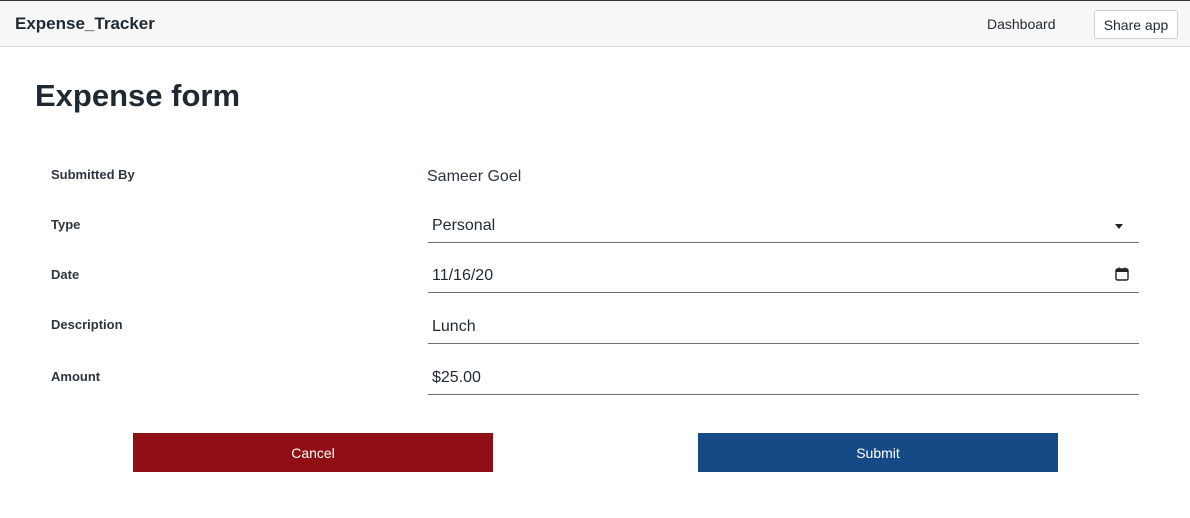  I want to click on cancel-button: Cancel, so click(313, 452).